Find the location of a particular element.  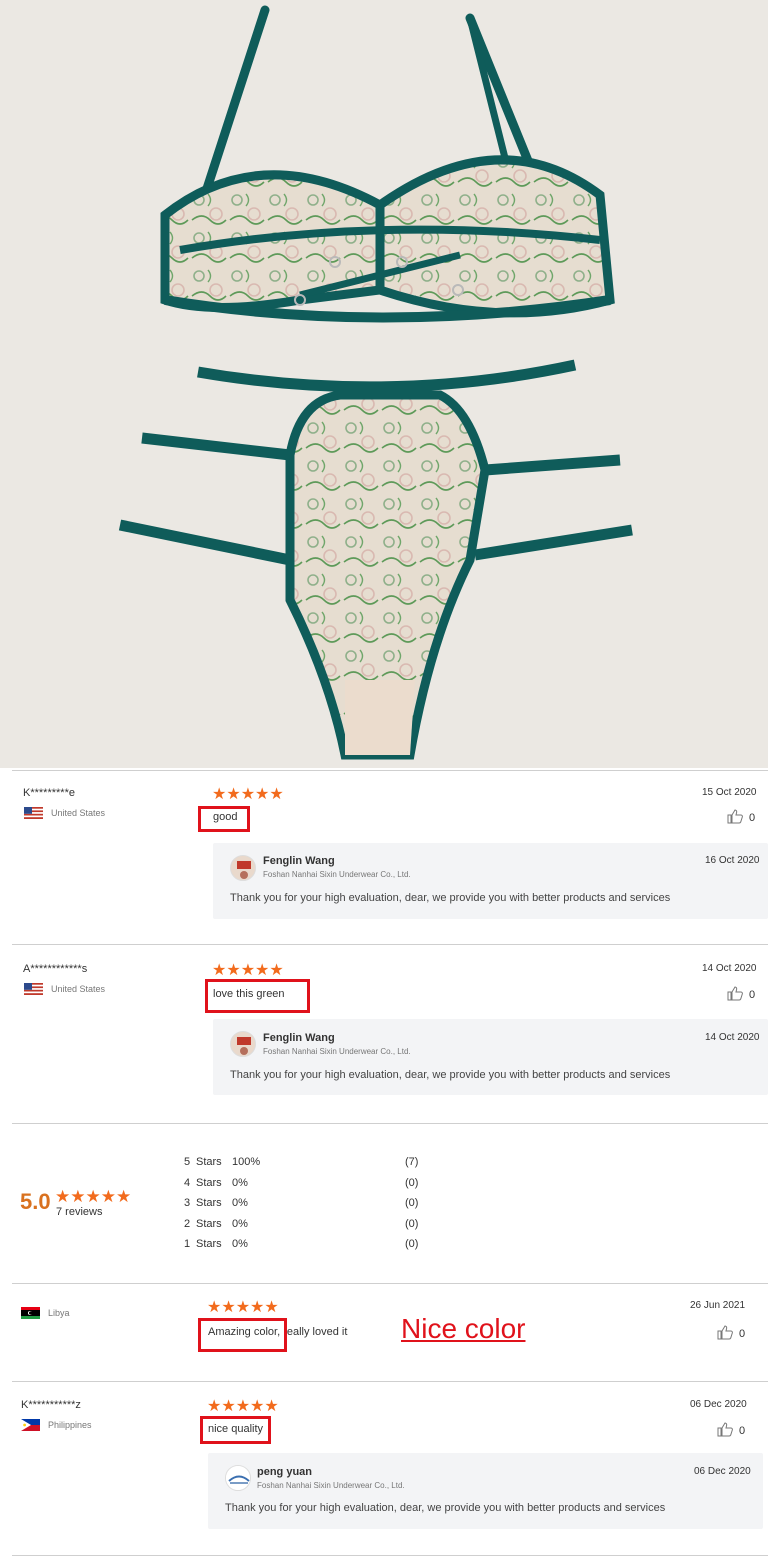

rating-row-4: 4 Stars 0% (0) is located at coordinates (301, 1183).